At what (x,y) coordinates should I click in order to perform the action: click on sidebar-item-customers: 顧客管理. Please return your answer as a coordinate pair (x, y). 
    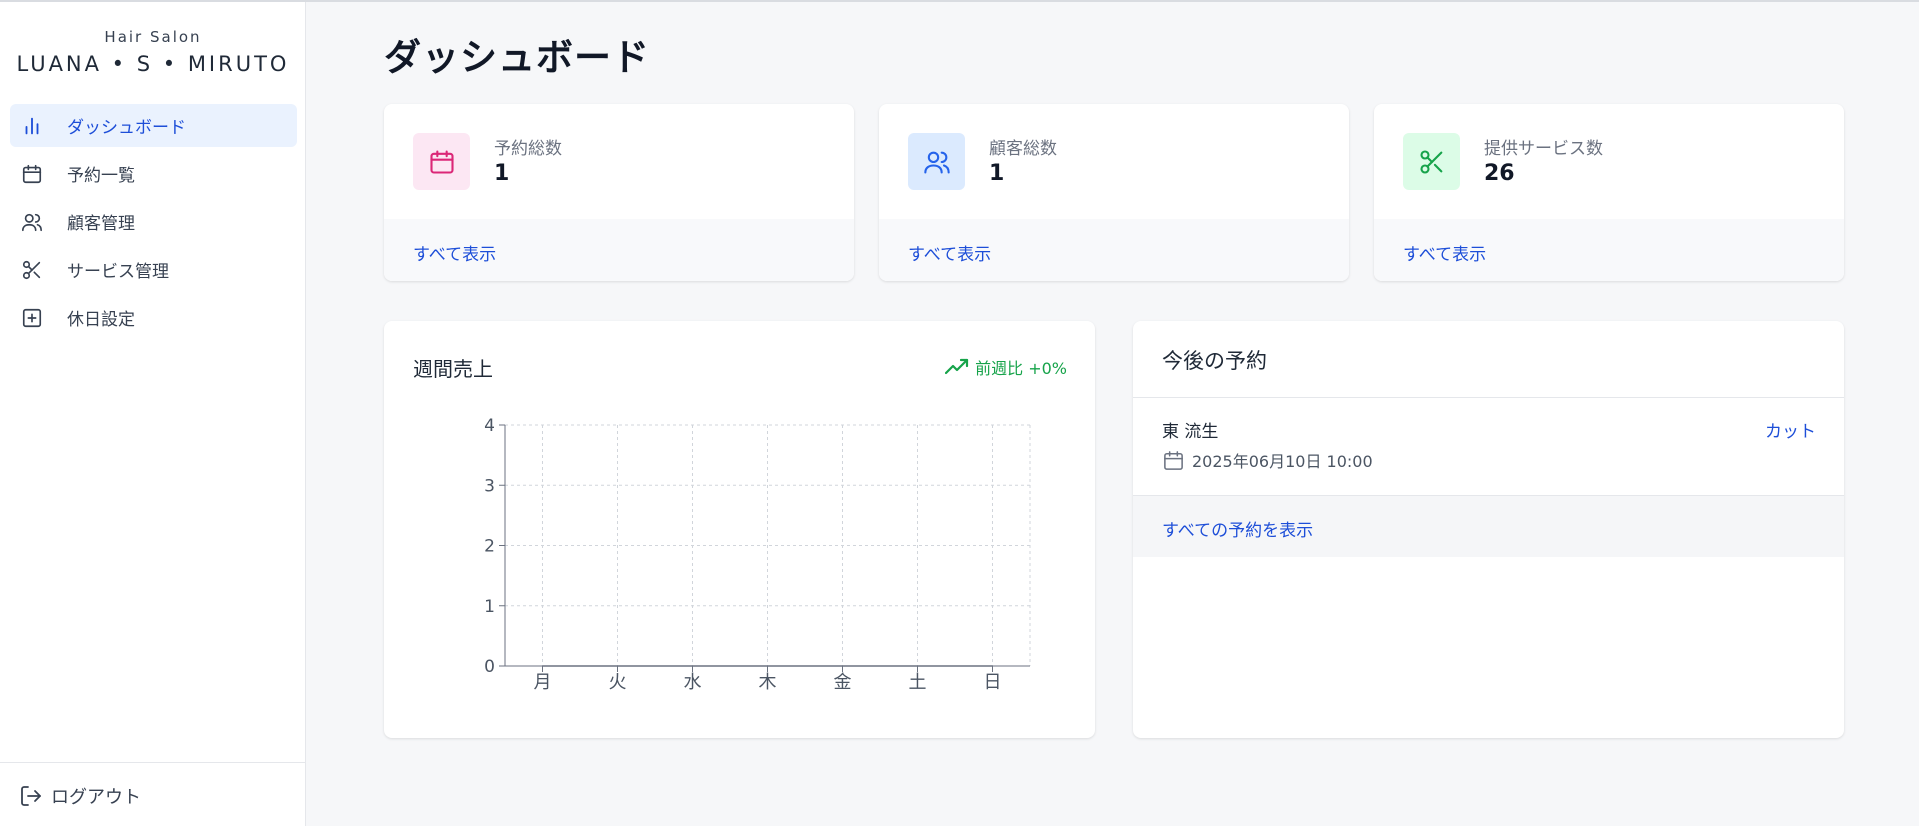
    Looking at the image, I should click on (153, 221).